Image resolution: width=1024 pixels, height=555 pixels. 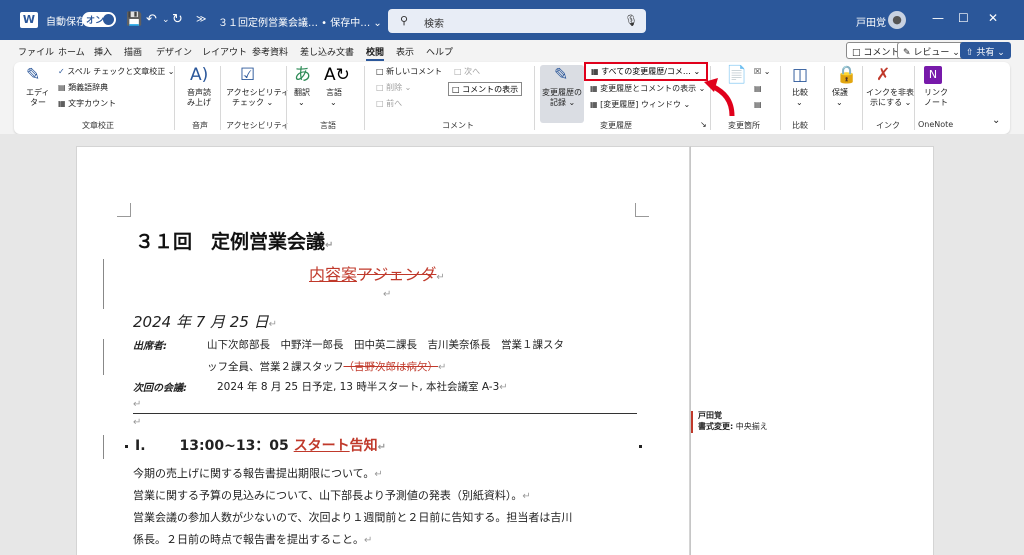 What do you see at coordinates (736, 75) in the screenshot?
I see `accept-icon: 📄` at bounding box center [736, 75].